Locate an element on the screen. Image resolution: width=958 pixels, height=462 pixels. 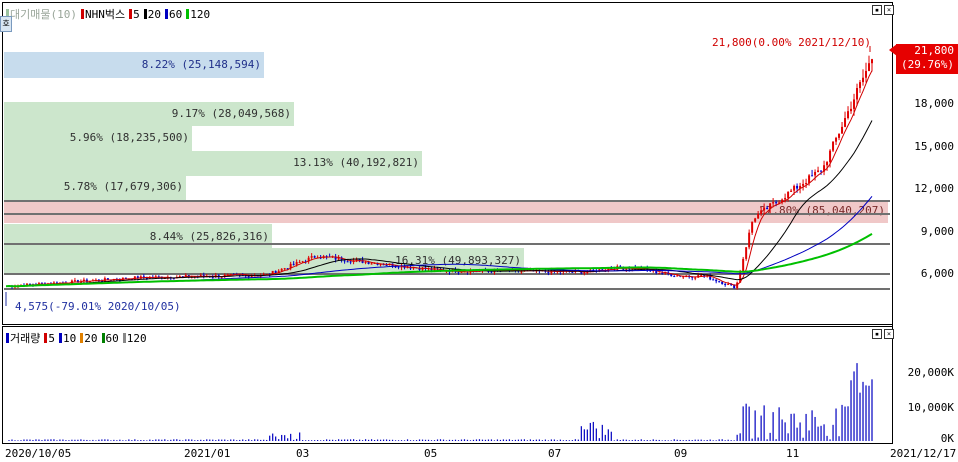
price-legend-item: 120 is located at coordinates (198, 14).